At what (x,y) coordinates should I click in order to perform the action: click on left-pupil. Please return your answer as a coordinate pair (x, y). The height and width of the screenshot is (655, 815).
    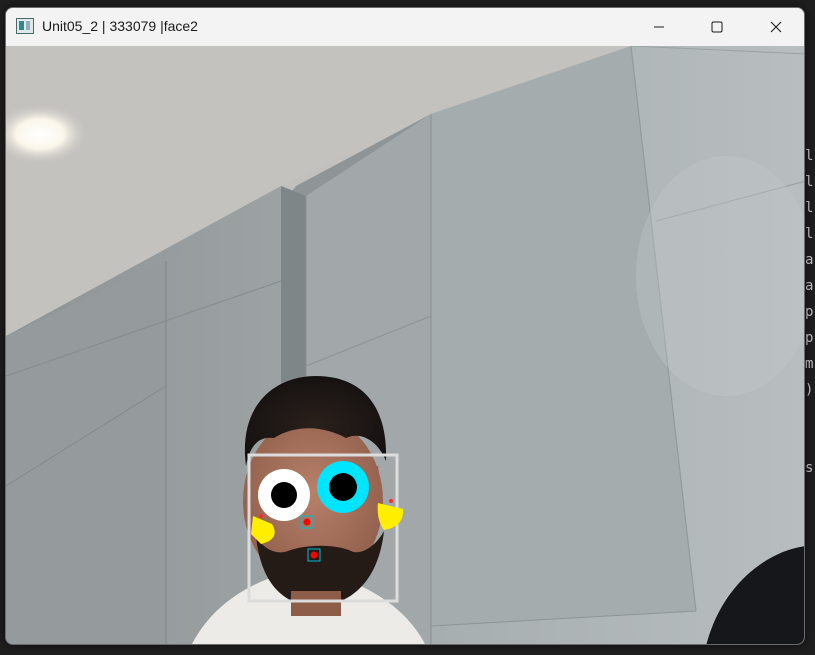
    Looking at the image, I should click on (284, 495).